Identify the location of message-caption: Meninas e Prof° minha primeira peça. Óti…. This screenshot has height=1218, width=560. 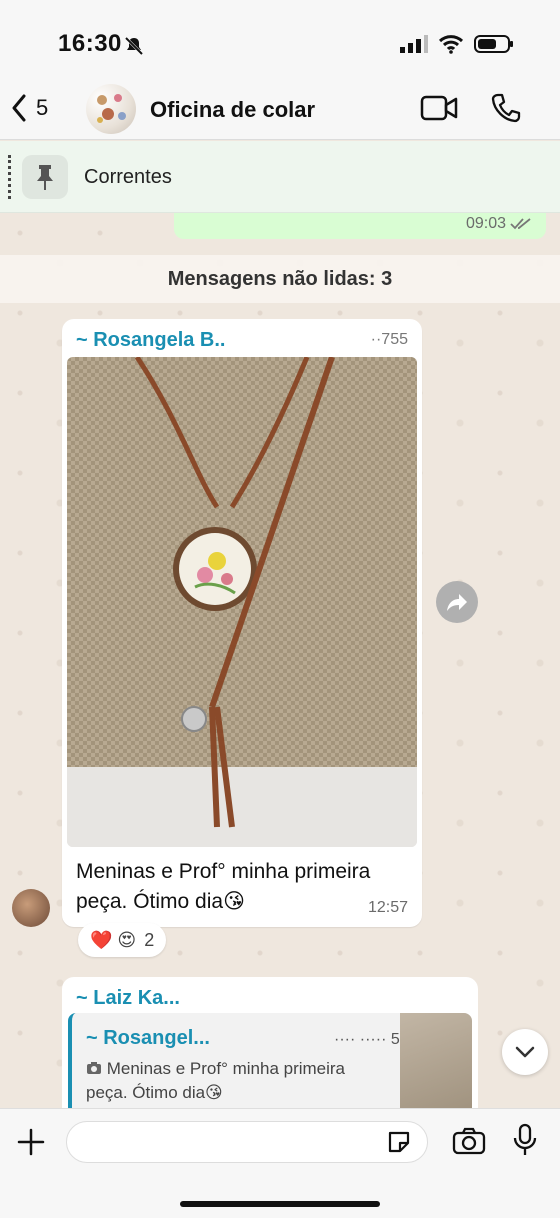
(223, 886).